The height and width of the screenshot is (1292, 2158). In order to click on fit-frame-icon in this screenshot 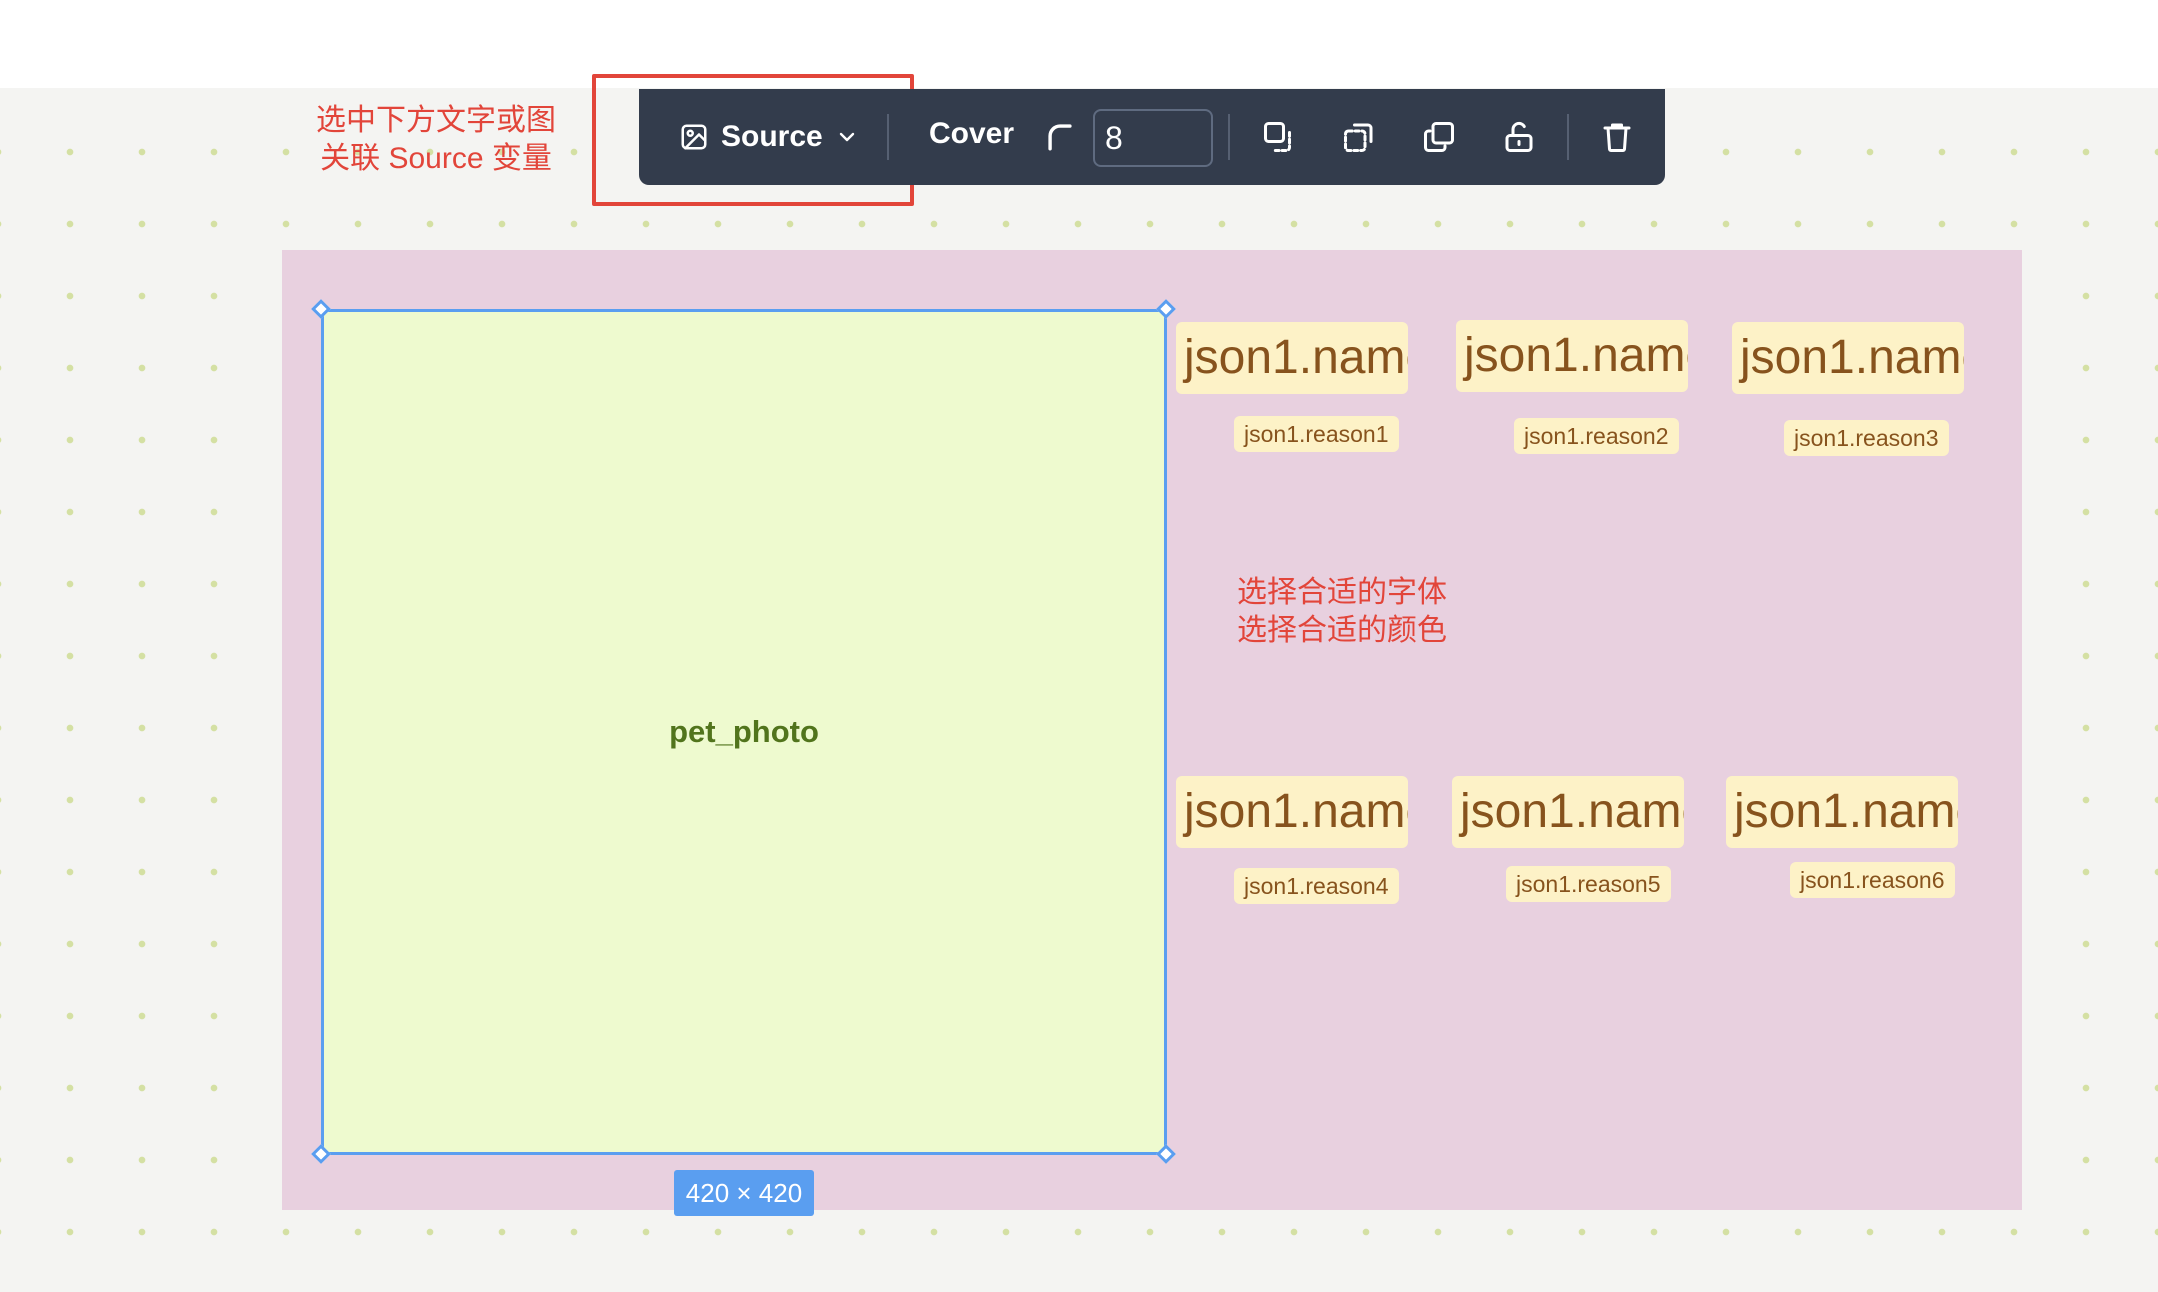, I will do `click(1279, 137)`.